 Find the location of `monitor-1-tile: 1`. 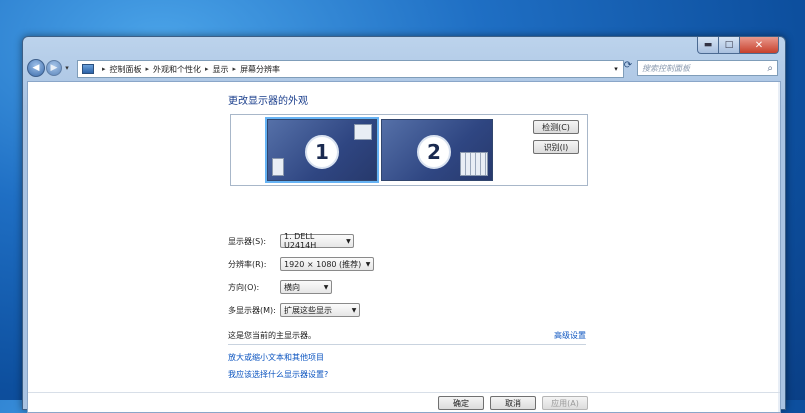

monitor-1-tile: 1 is located at coordinates (322, 150).